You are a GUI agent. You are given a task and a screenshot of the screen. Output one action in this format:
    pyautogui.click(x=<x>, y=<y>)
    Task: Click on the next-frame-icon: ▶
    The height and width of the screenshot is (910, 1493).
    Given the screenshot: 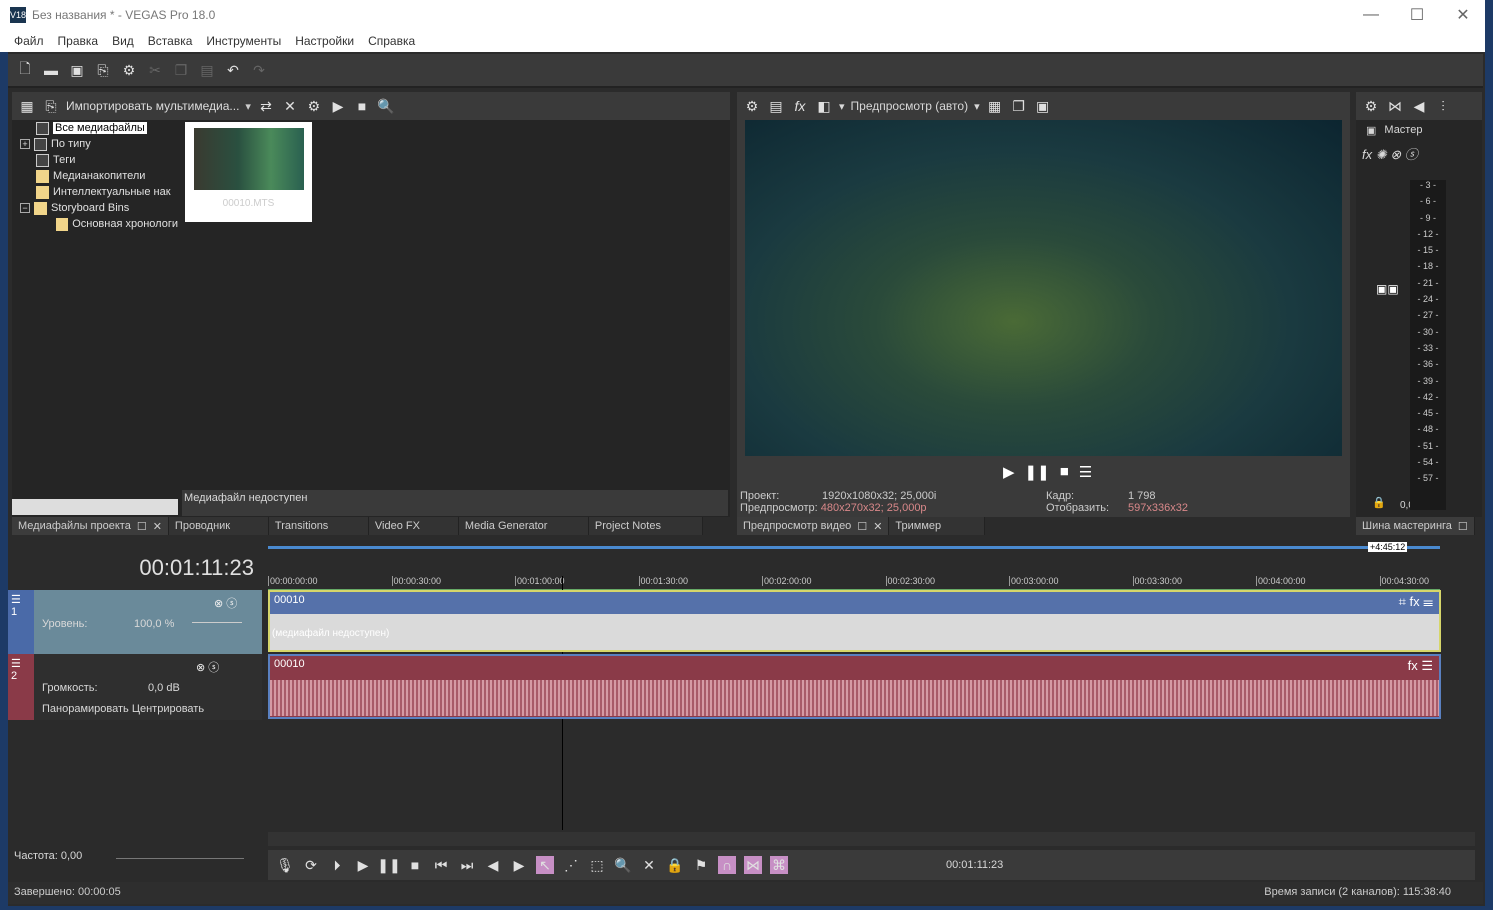 What is the action you would take?
    pyautogui.click(x=519, y=865)
    